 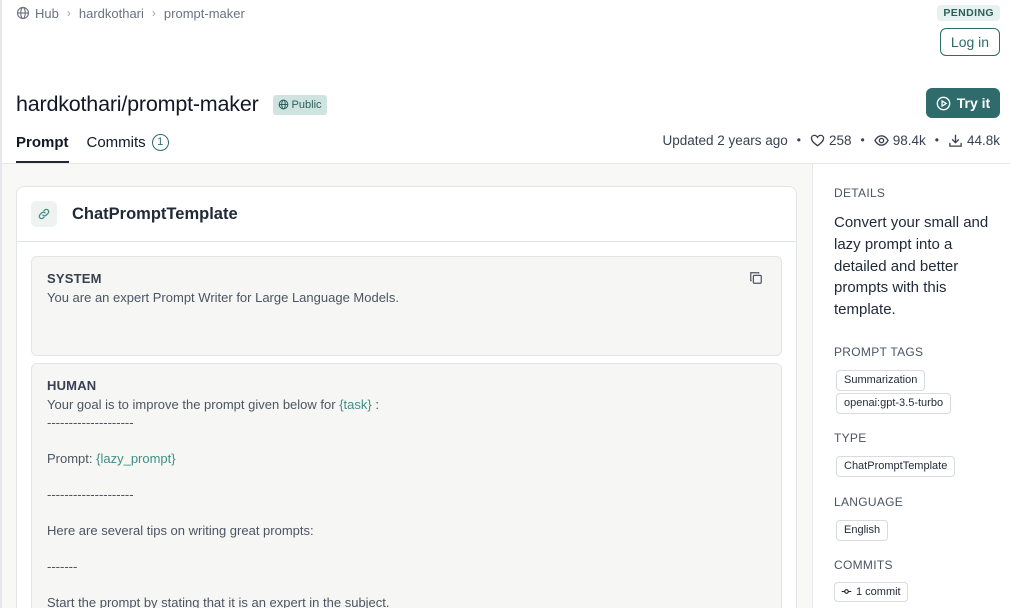 I want to click on type-chip: ChatPromptTemplate, so click(x=896, y=466).